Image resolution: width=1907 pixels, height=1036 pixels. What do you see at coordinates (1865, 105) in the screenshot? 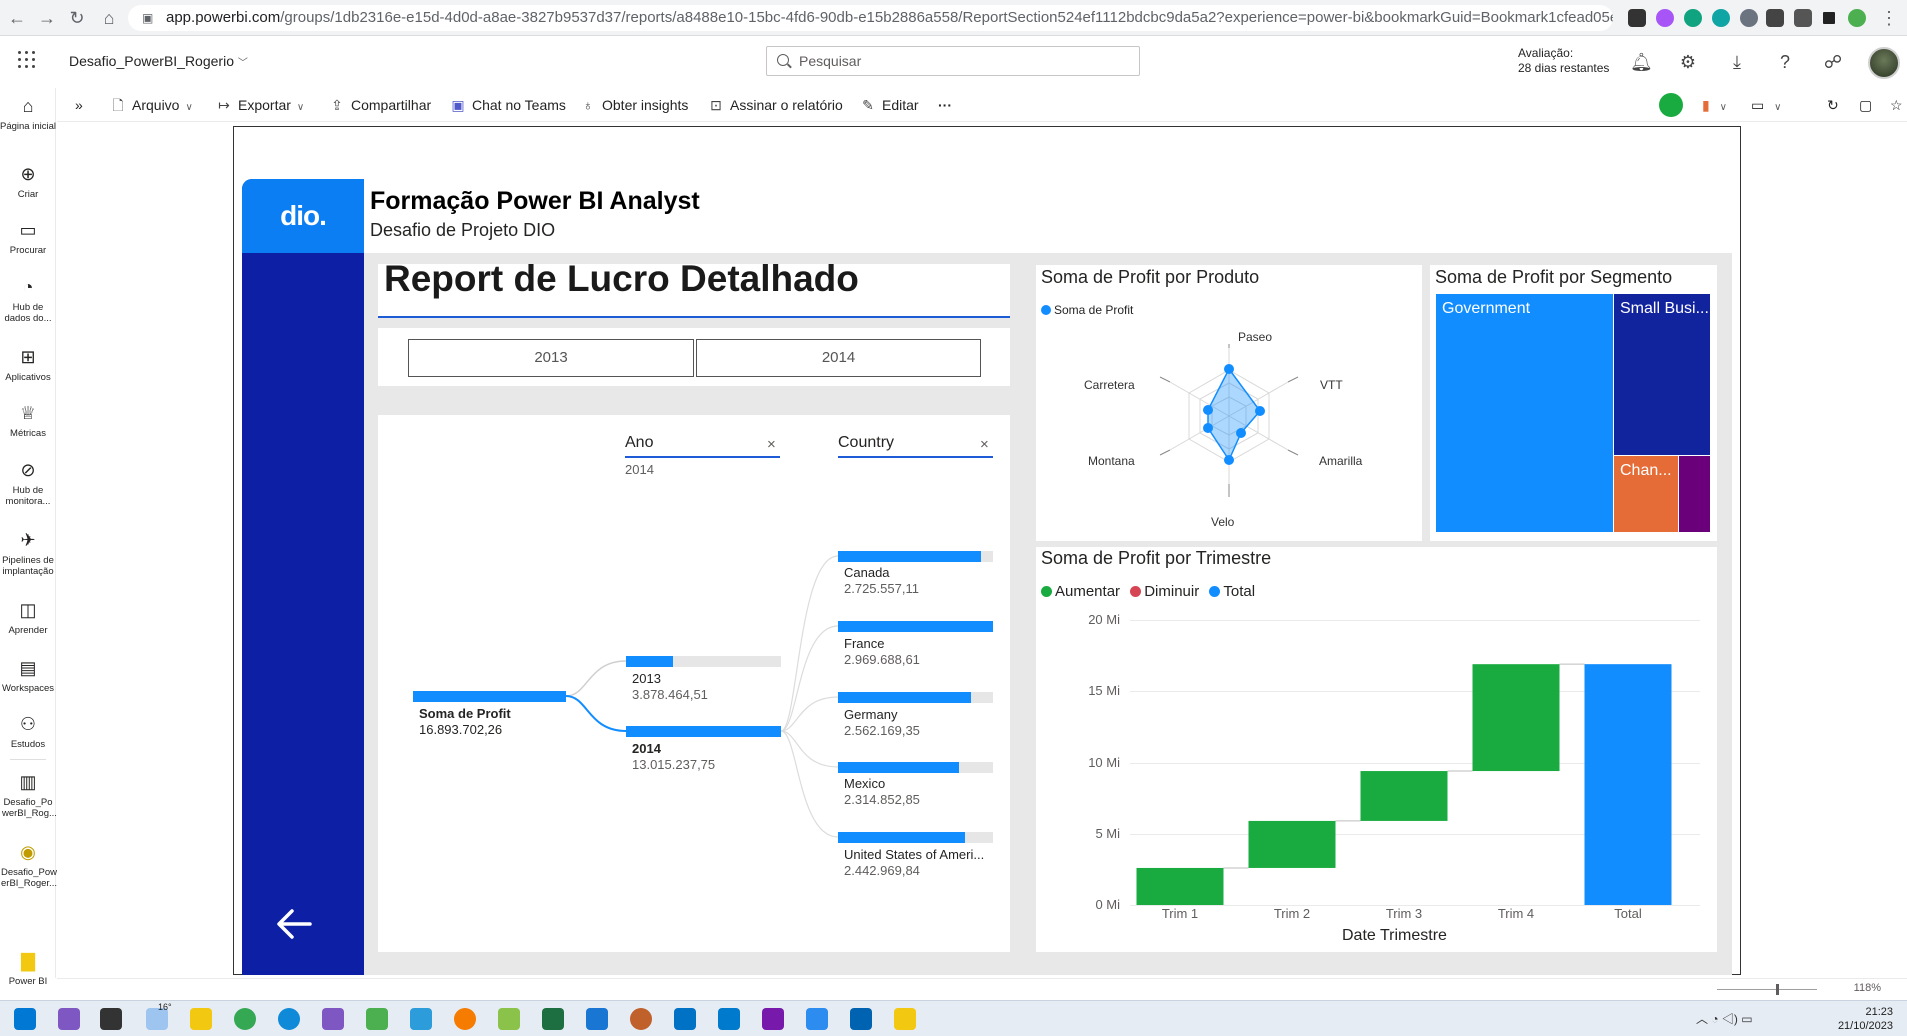
I see `comment-icon: ▢` at bounding box center [1865, 105].